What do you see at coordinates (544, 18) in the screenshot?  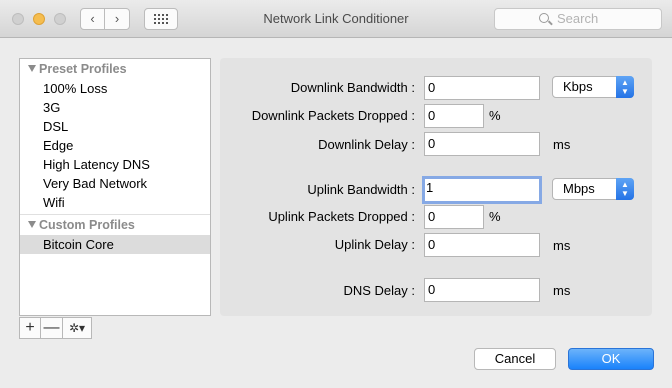 I see `search-icon` at bounding box center [544, 18].